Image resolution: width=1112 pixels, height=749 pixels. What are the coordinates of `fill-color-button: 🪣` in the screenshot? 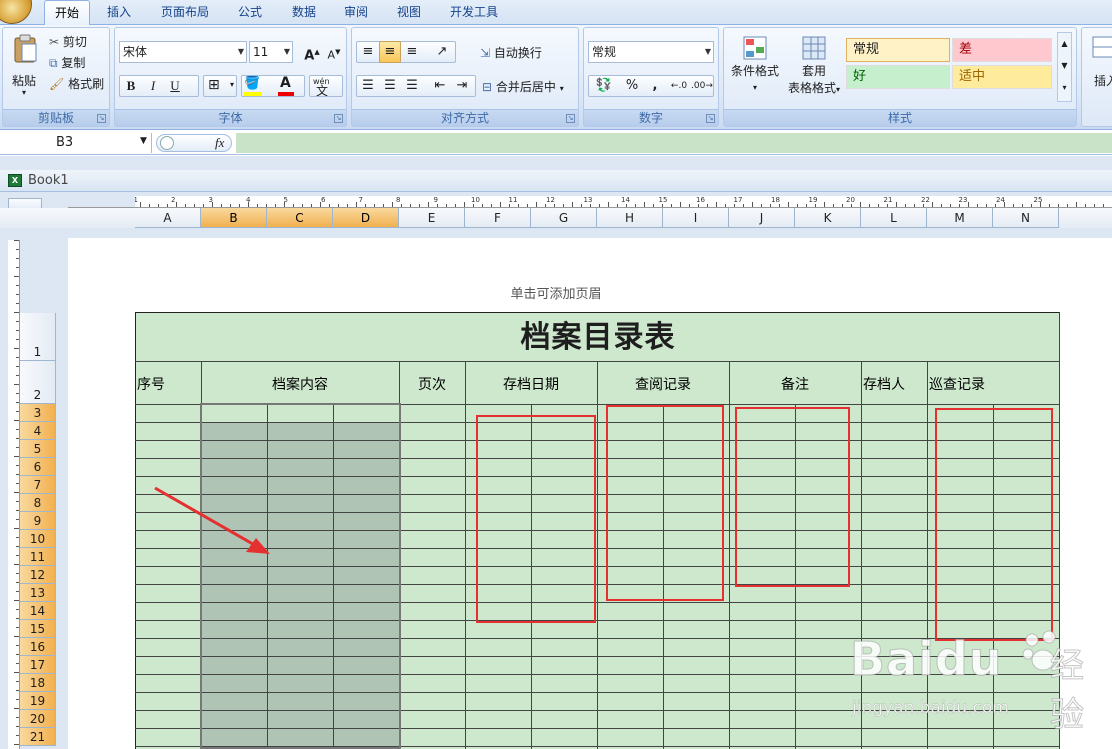 It's located at (258, 86).